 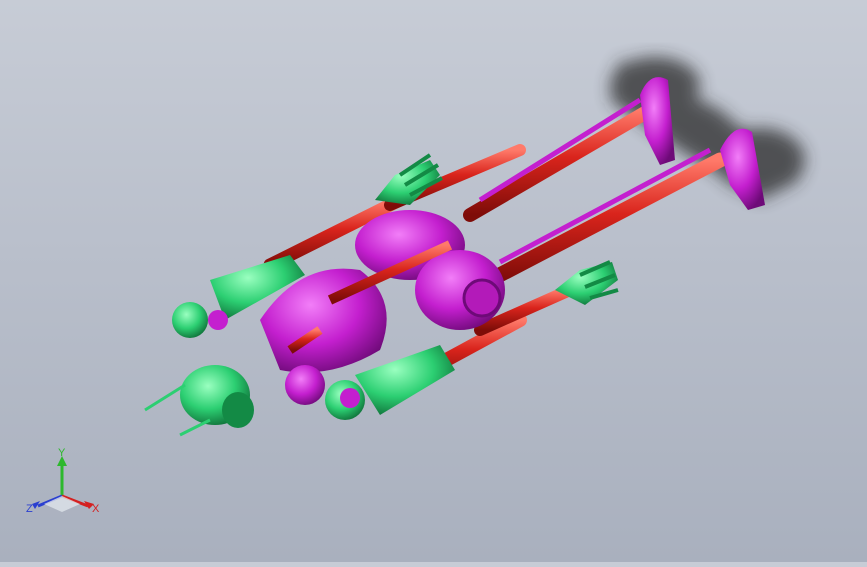 I want to click on x-axis-label: X, so click(x=96, y=509).